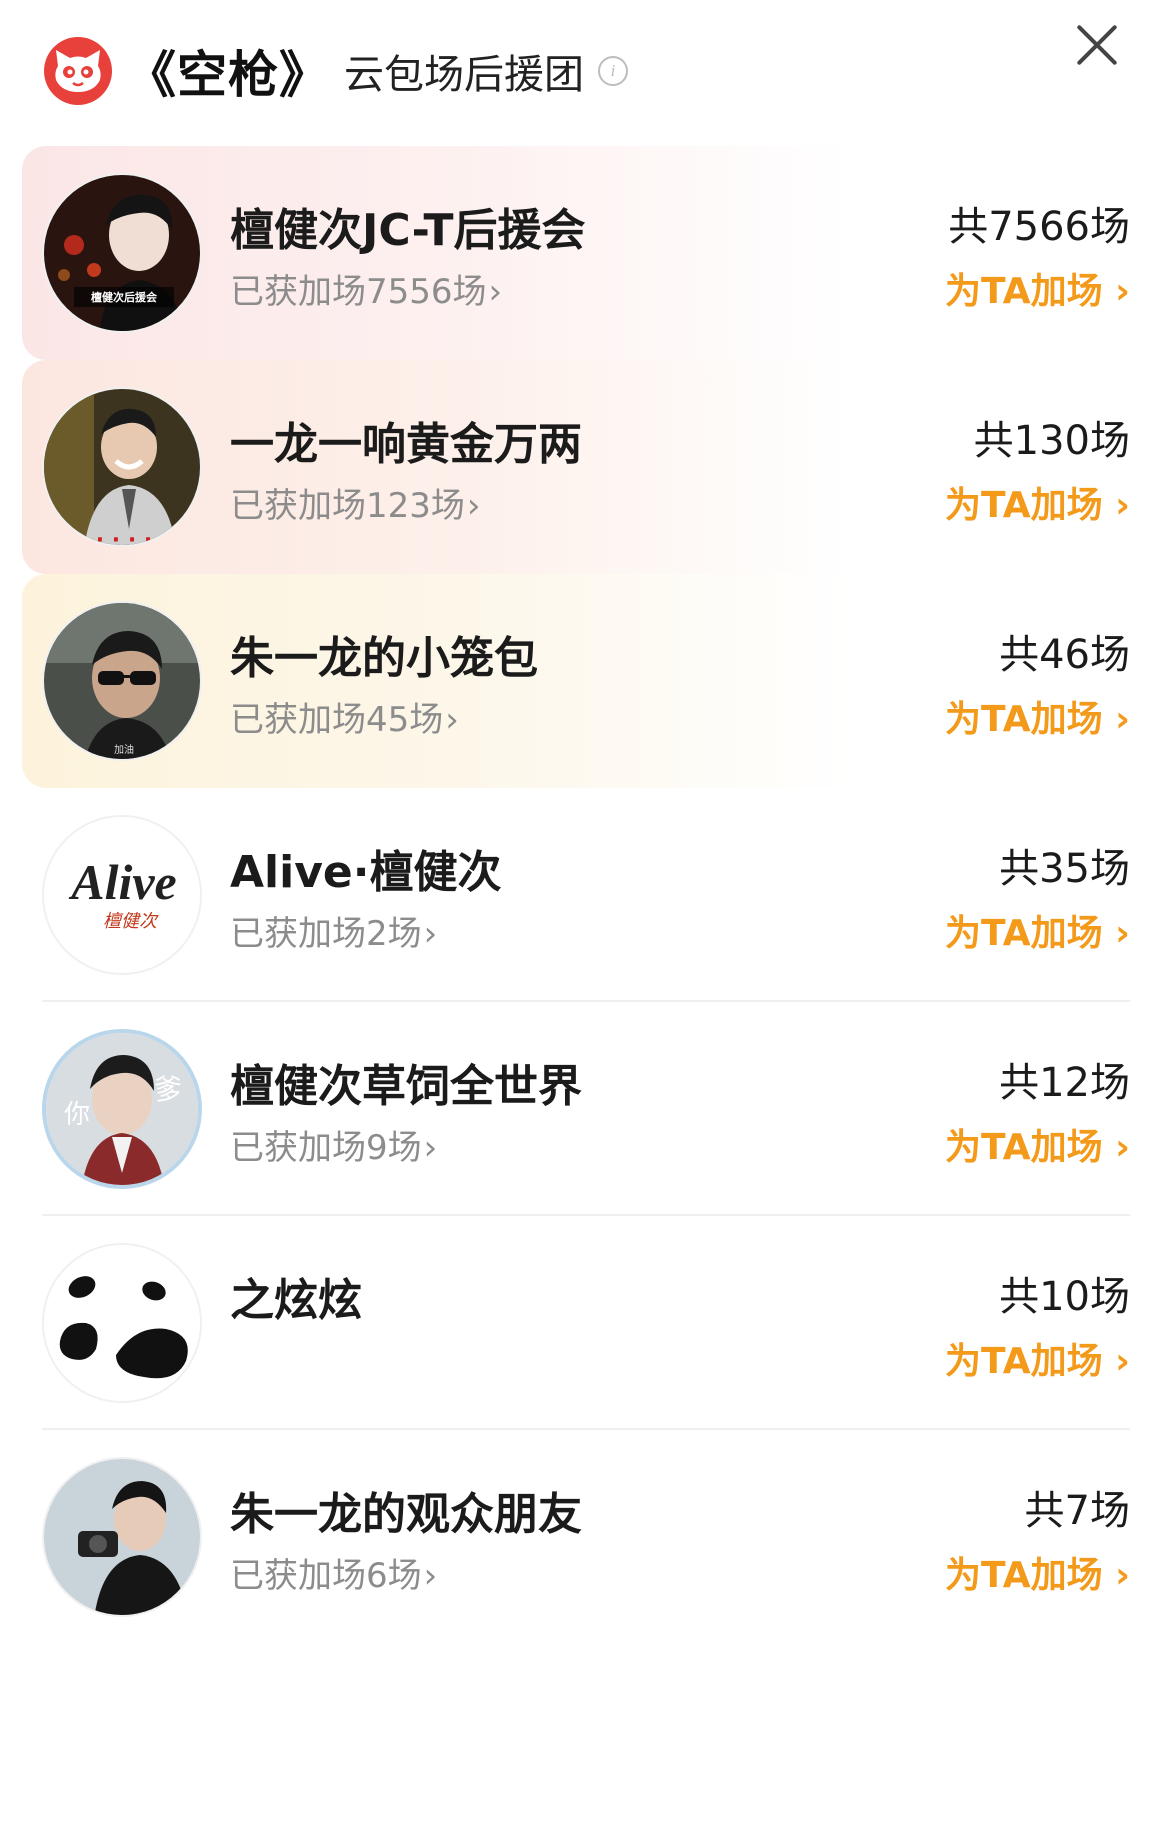 The image size is (1170, 1834). Describe the element at coordinates (576, 681) in the screenshot. I see `list-item: 加油 朱一龙的小笼包 已获加场45场› 共46场 为TA加场 ›` at that location.